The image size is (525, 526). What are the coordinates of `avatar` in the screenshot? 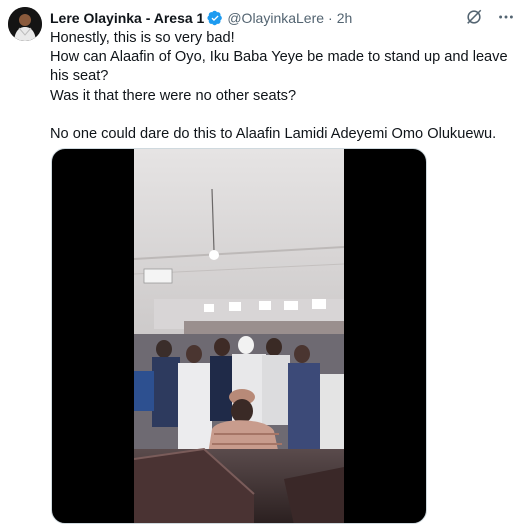 It's located at (25, 24).